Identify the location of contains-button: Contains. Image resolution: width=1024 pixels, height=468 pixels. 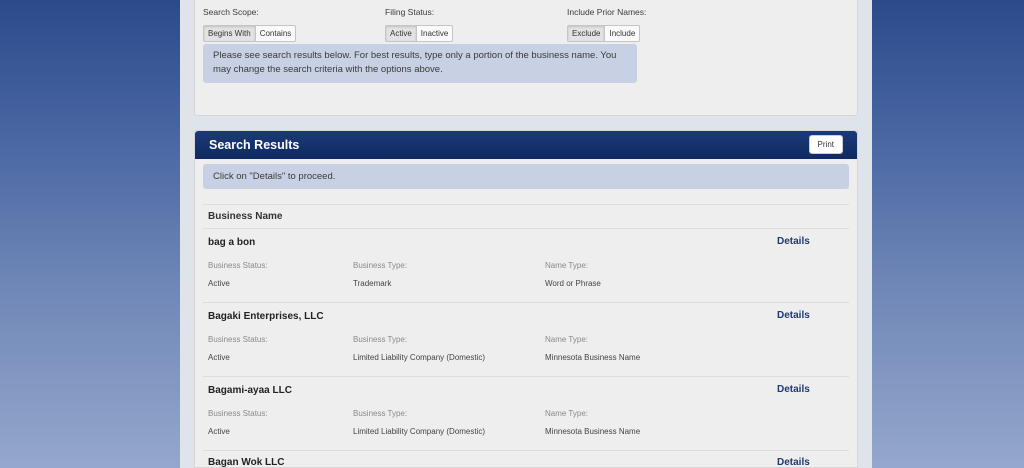
(275, 33).